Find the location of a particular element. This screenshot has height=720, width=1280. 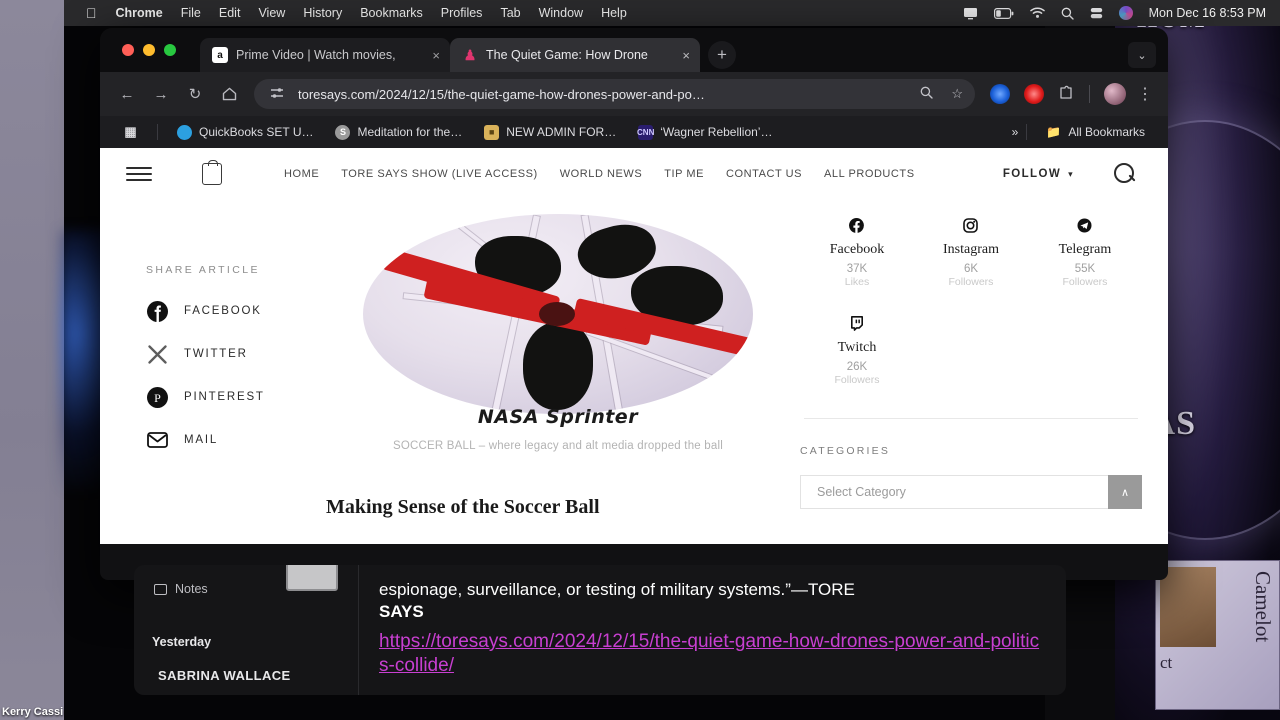

nav-link-tore-says-show: TORE SAYS SHOW (LIVE ACCESS) is located at coordinates (439, 174).